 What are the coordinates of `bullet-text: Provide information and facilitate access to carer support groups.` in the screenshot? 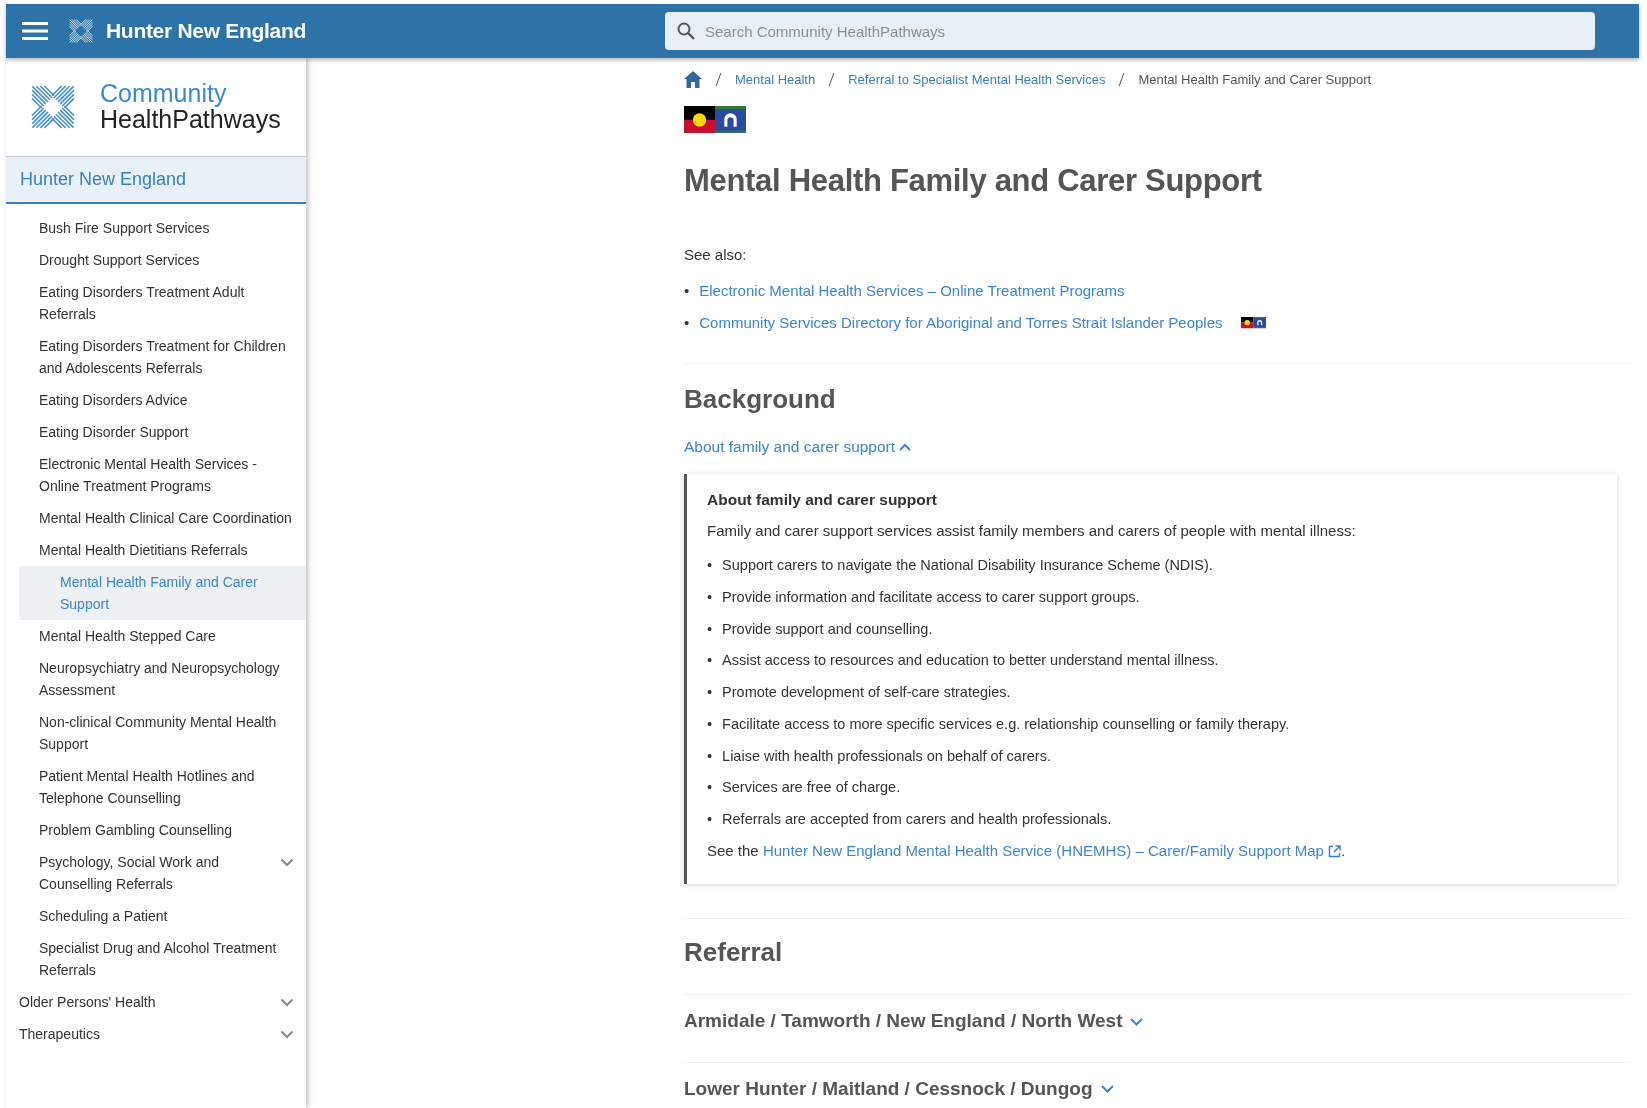 It's located at (931, 597).